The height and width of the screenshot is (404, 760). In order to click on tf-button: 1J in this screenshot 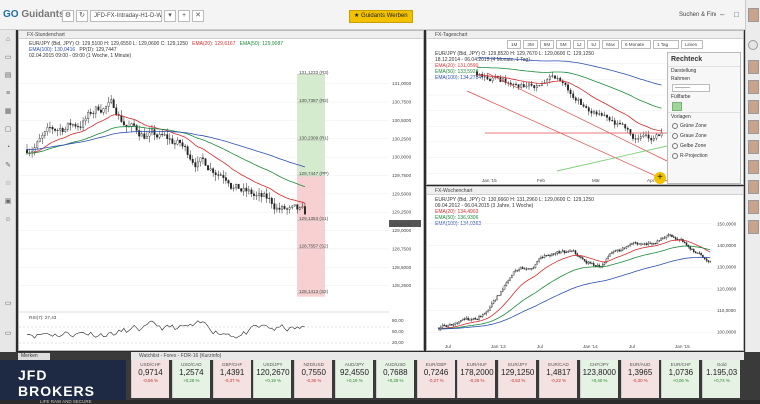, I will do `click(579, 44)`.